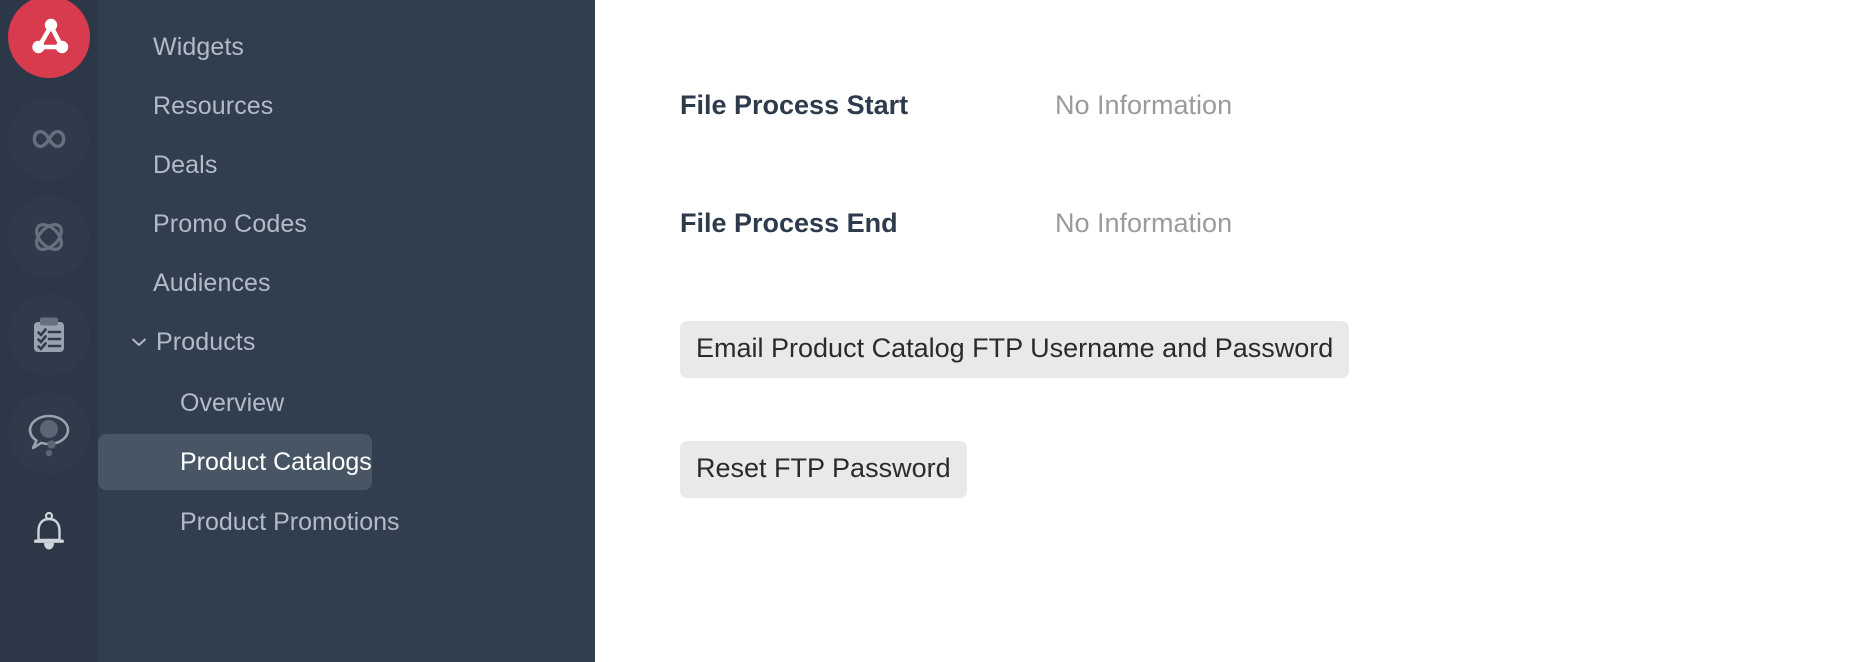 This screenshot has height=662, width=1866. Describe the element at coordinates (823, 469) in the screenshot. I see `reset-ftp-password-button: Reset FTP Password` at that location.